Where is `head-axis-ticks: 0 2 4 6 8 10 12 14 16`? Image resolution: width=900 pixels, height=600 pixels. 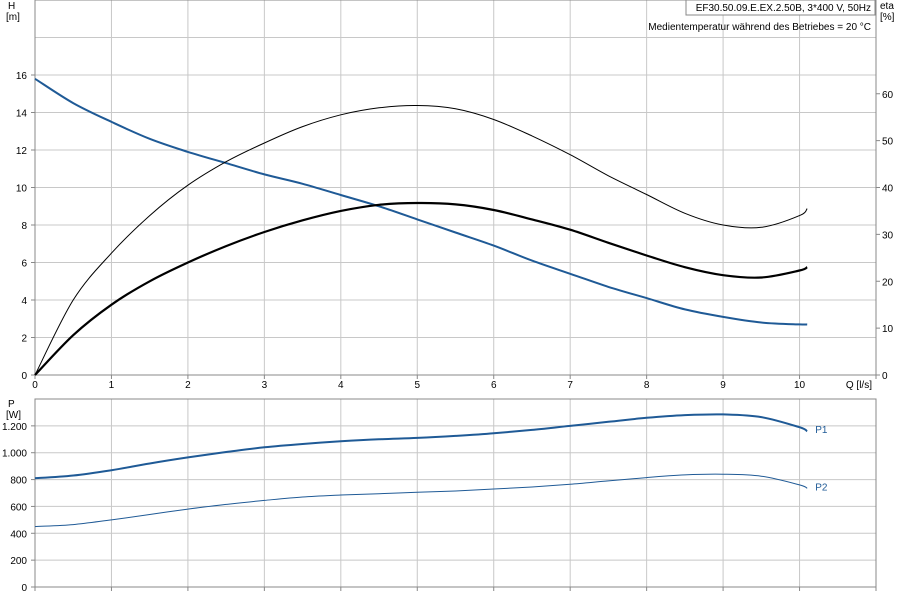
head-axis-ticks: 0 2 4 6 8 10 12 14 16 is located at coordinates (22, 226).